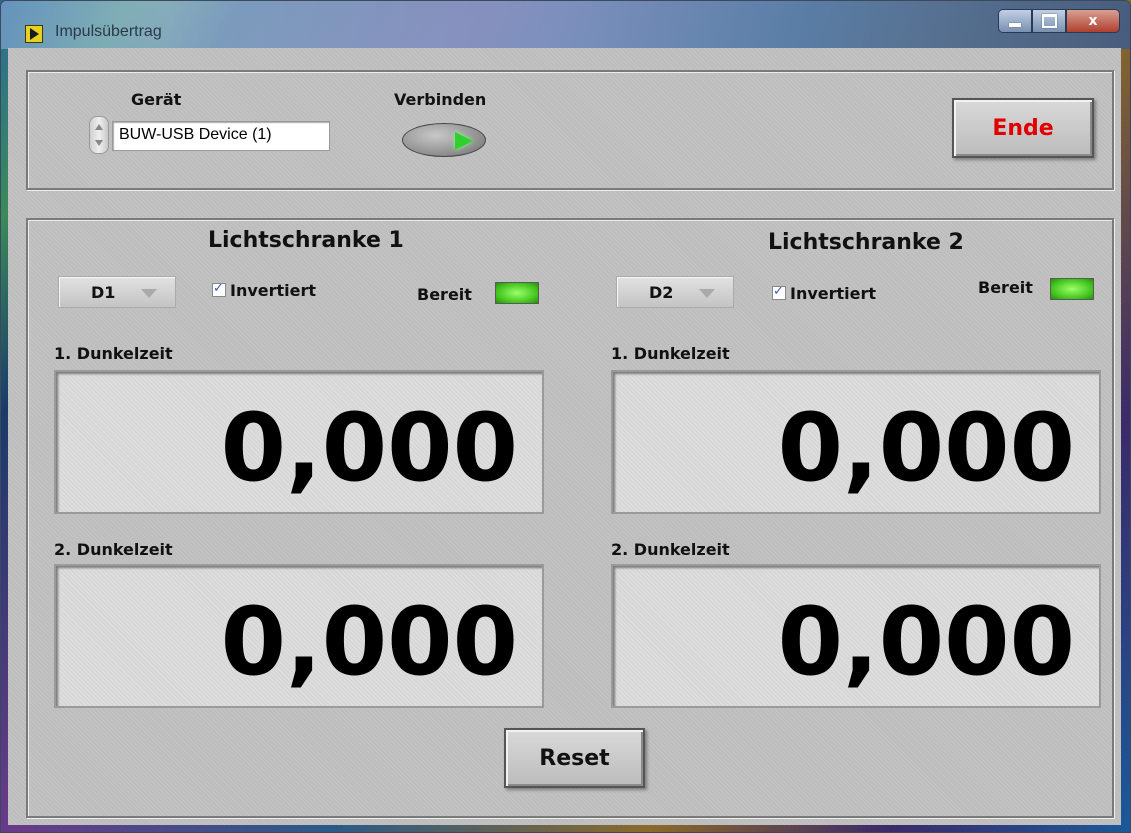 This screenshot has width=1131, height=833. I want to click on device-spinner, so click(99, 135).